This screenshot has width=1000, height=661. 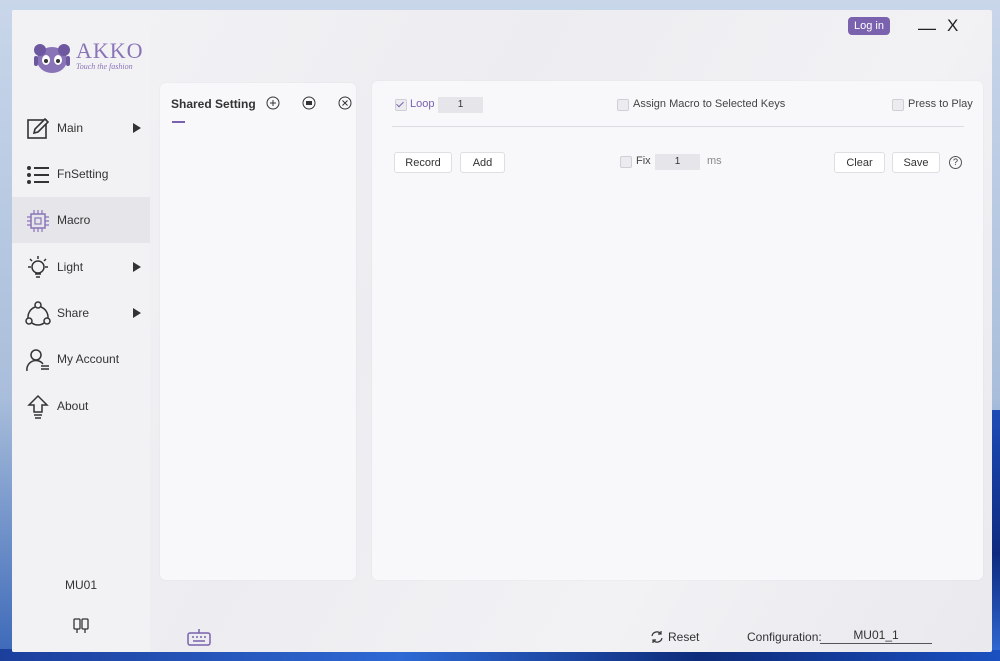 I want to click on keyboard-icon, so click(x=199, y=637).